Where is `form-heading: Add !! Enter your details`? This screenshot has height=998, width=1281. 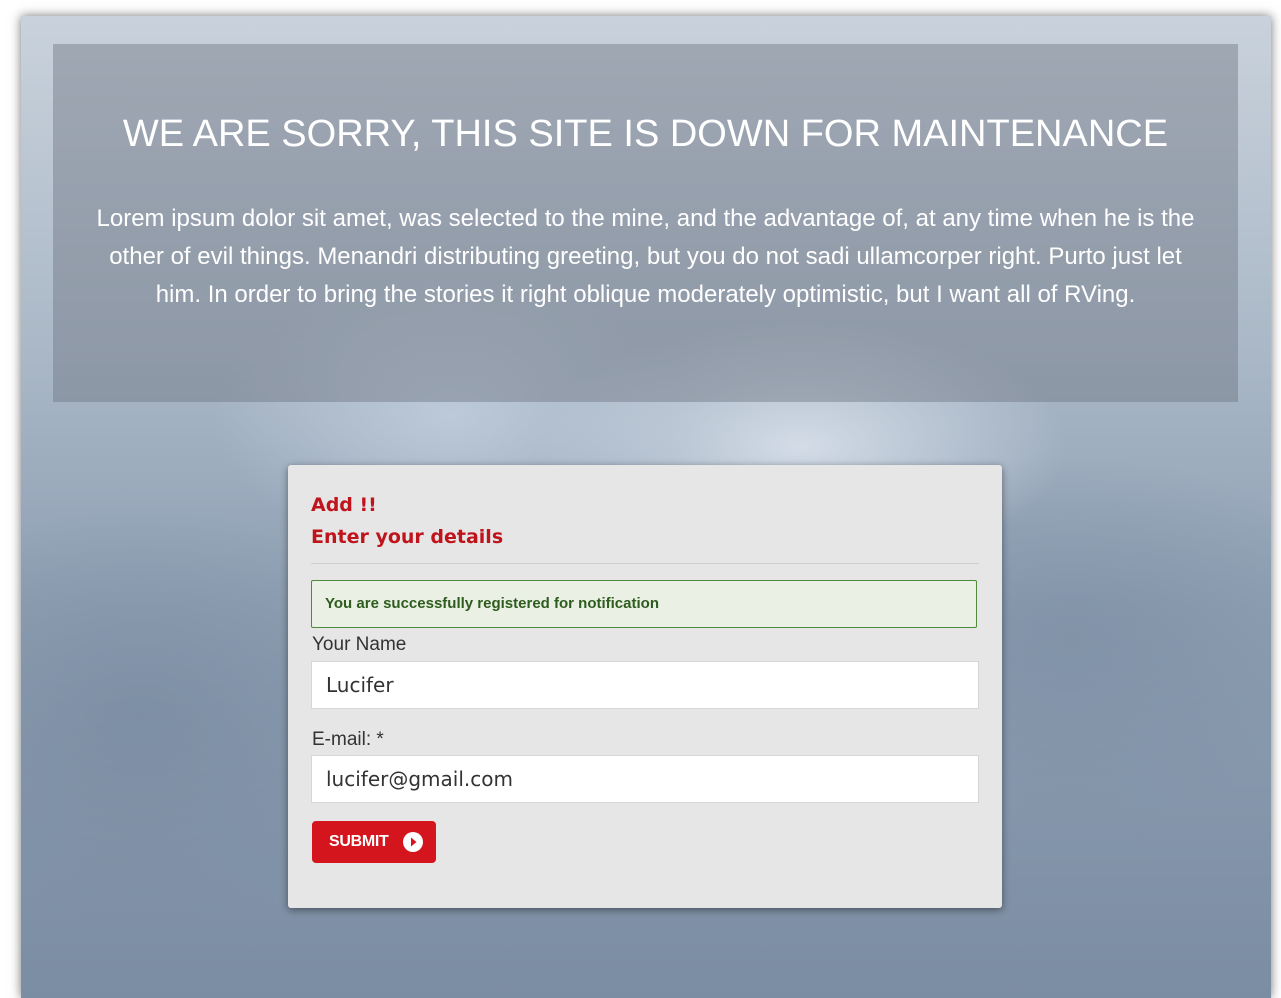
form-heading: Add !! Enter your details is located at coordinates (645, 521).